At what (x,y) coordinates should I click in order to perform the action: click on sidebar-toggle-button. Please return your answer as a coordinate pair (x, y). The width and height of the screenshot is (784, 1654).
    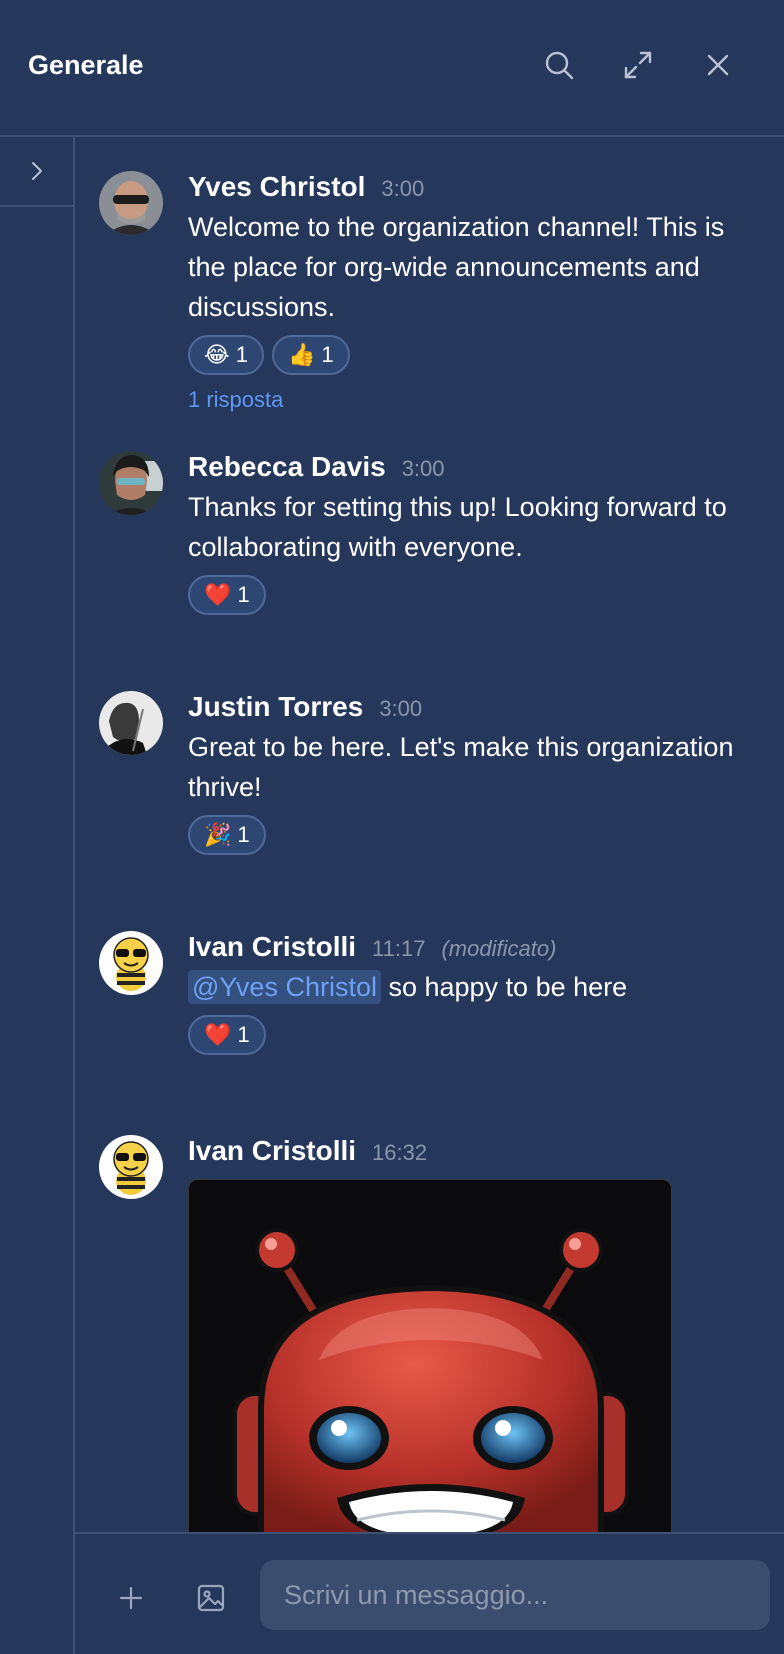
    Looking at the image, I should click on (36, 172).